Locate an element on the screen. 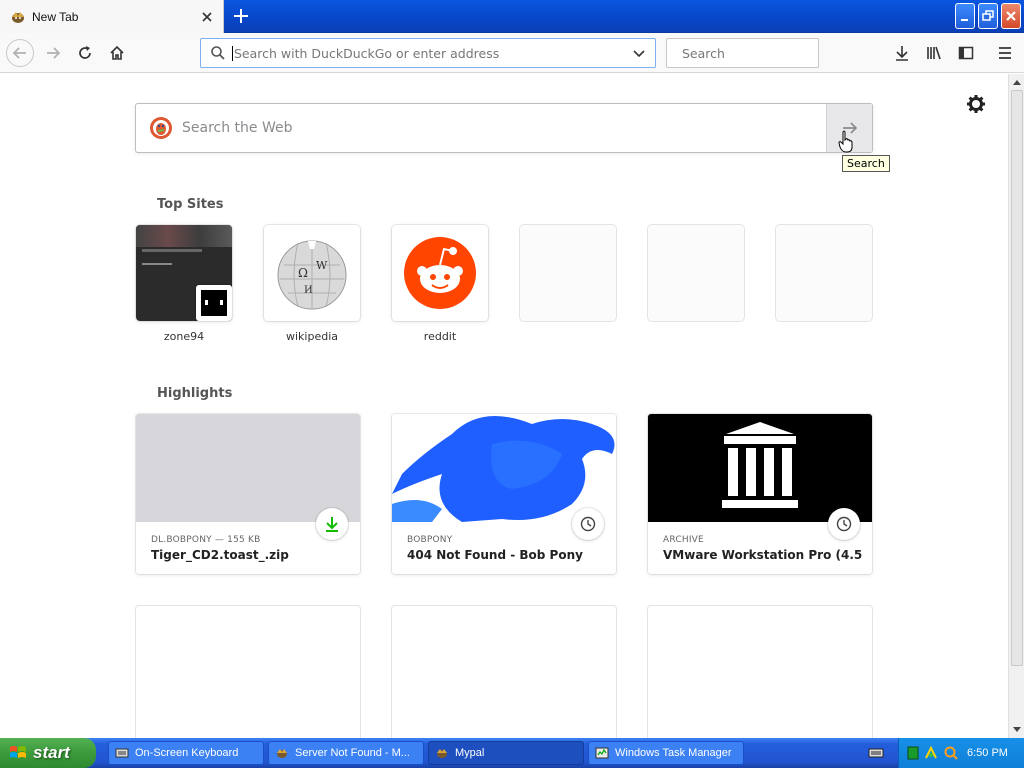 The image size is (1024, 768). bob-pony-logo-icon is located at coordinates (503, 469).